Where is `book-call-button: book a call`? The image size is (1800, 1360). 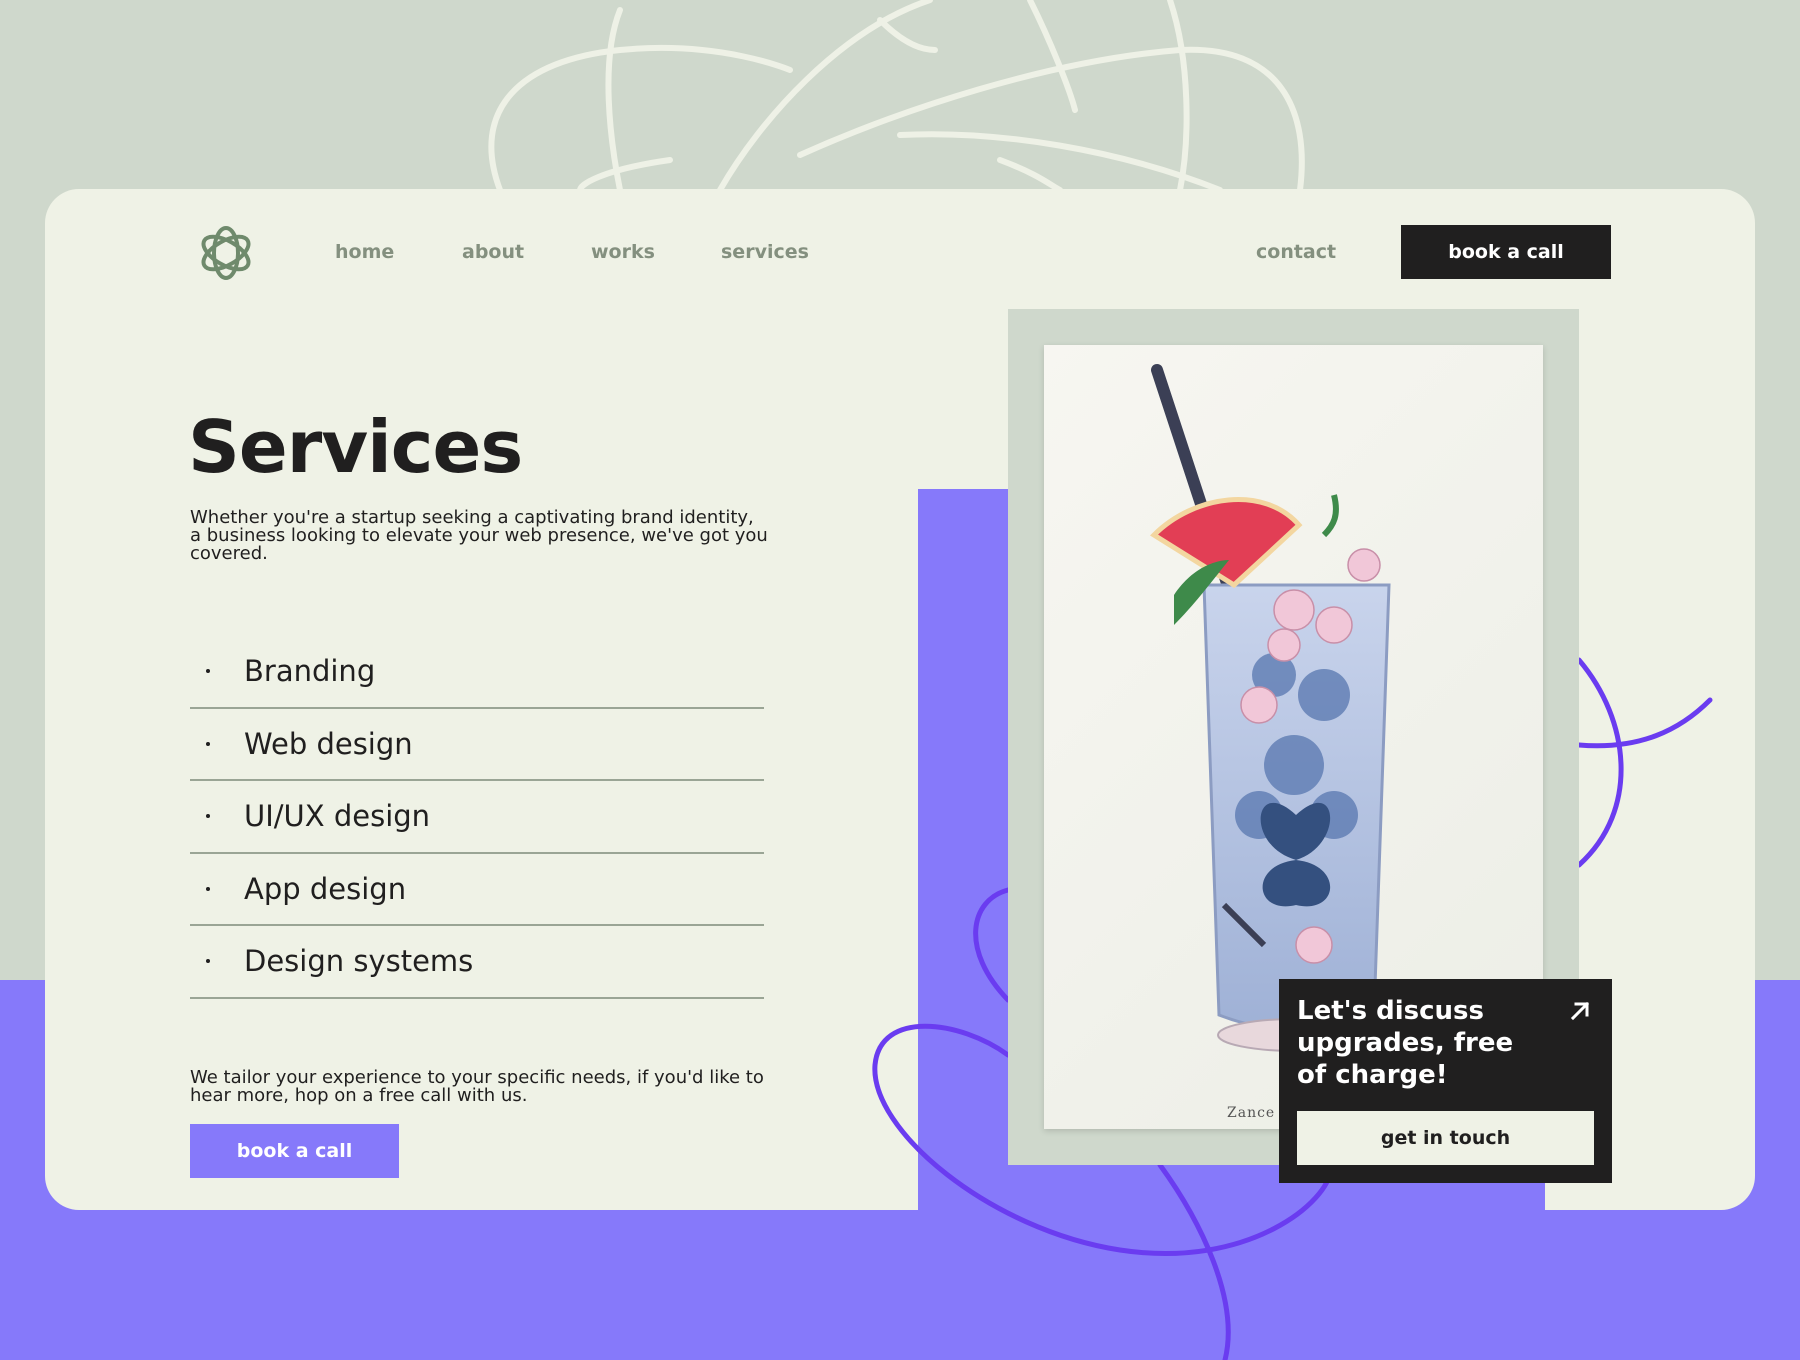 book-call-button: book a call is located at coordinates (294, 1151).